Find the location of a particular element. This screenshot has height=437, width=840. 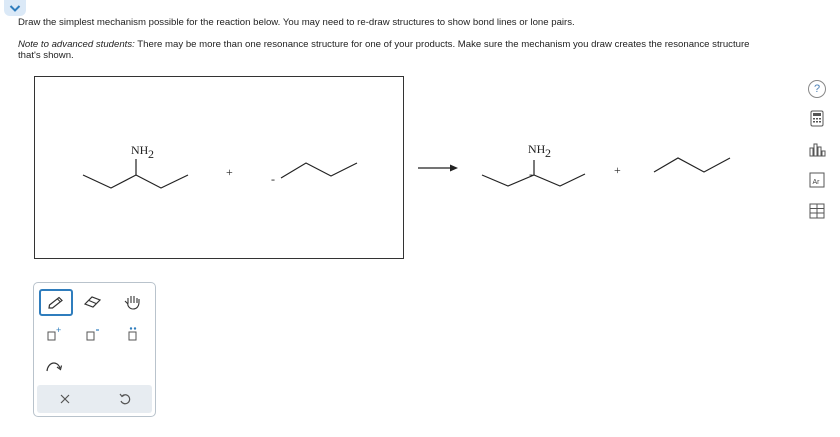

curved-arrow-icon is located at coordinates (54, 367).